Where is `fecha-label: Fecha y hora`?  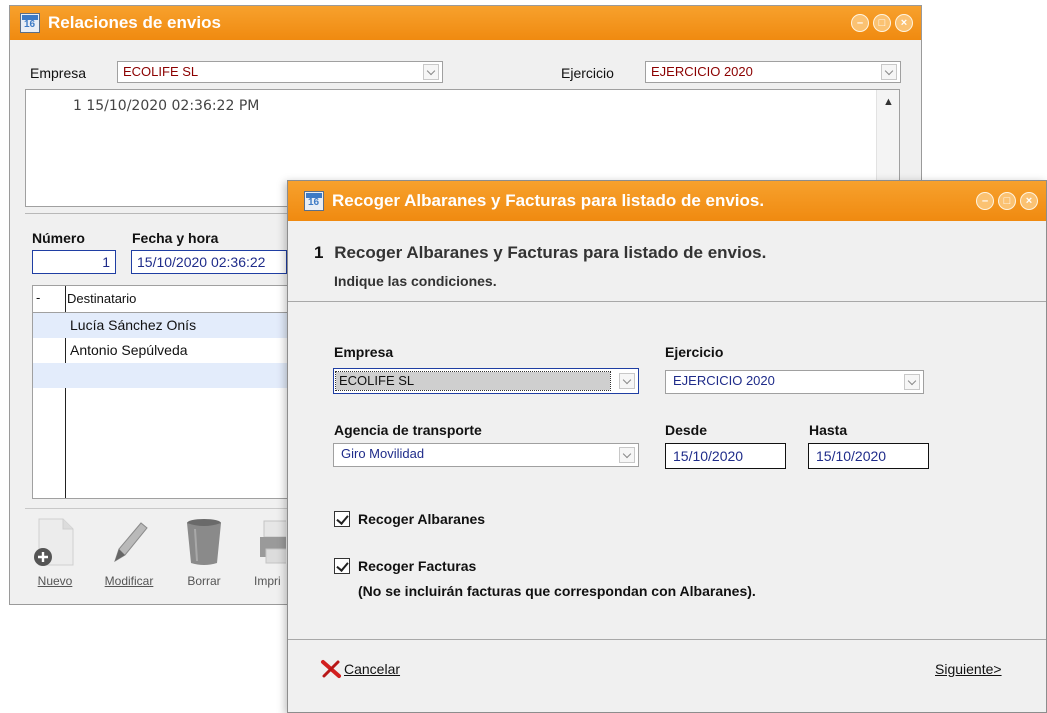 fecha-label: Fecha y hora is located at coordinates (175, 238).